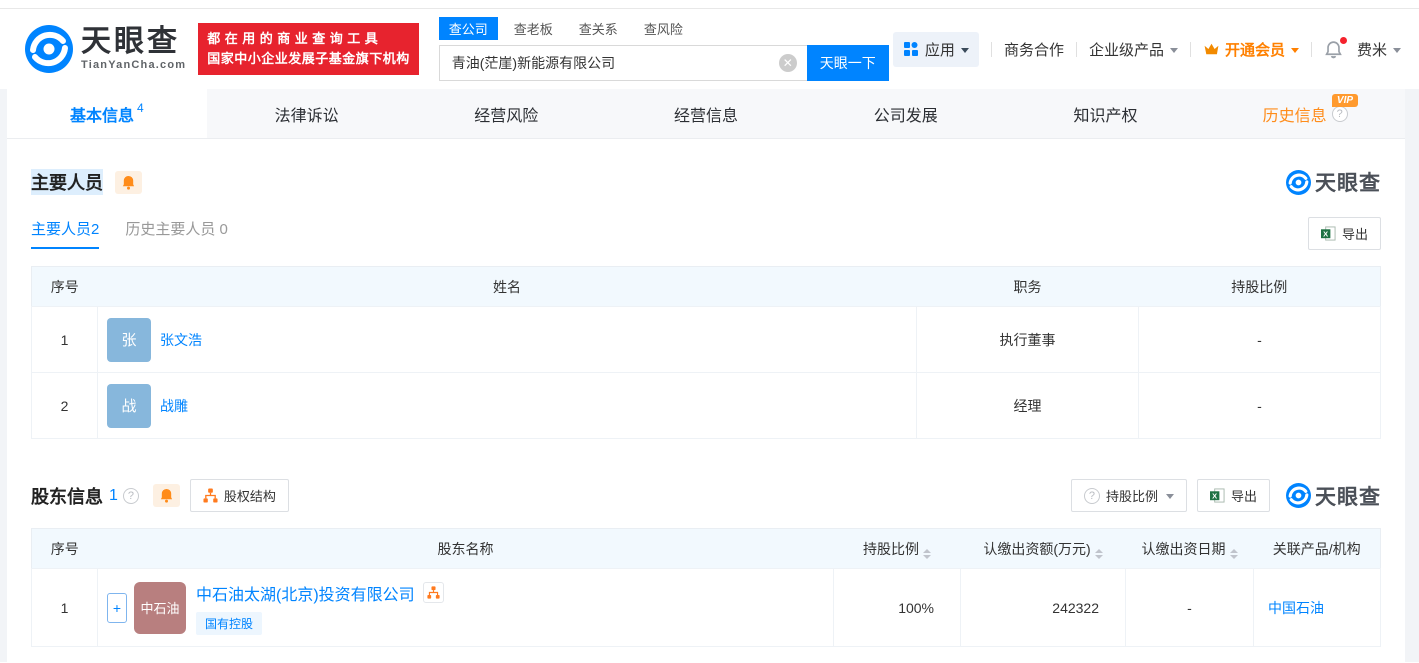  I want to click on watermark-text: 天眼查, so click(1348, 497).